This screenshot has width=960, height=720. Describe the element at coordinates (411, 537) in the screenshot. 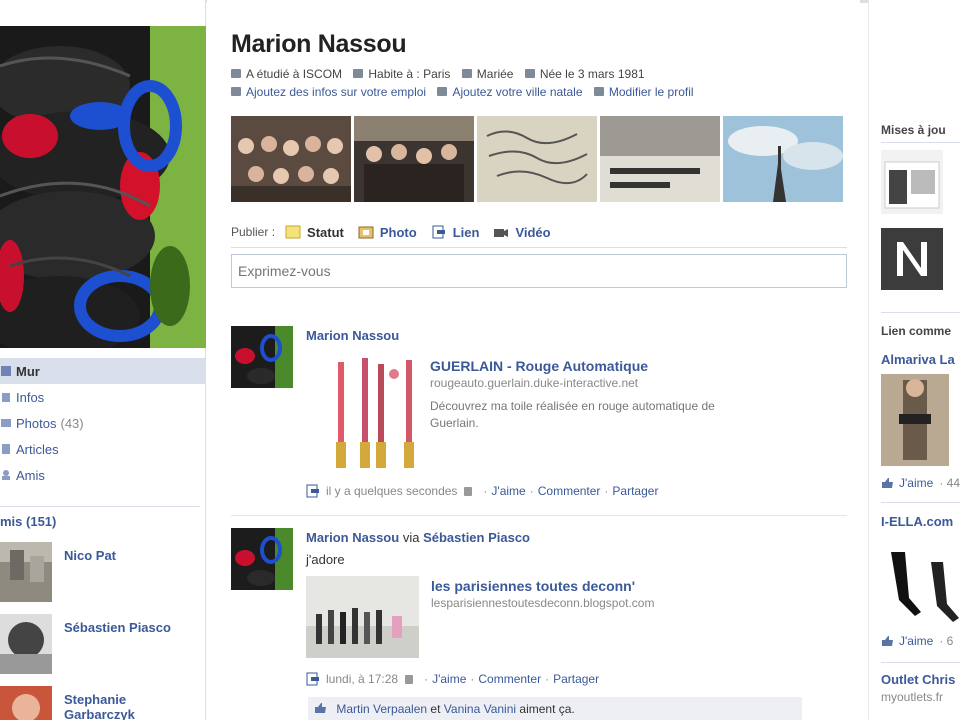

I see `via-text: via` at that location.